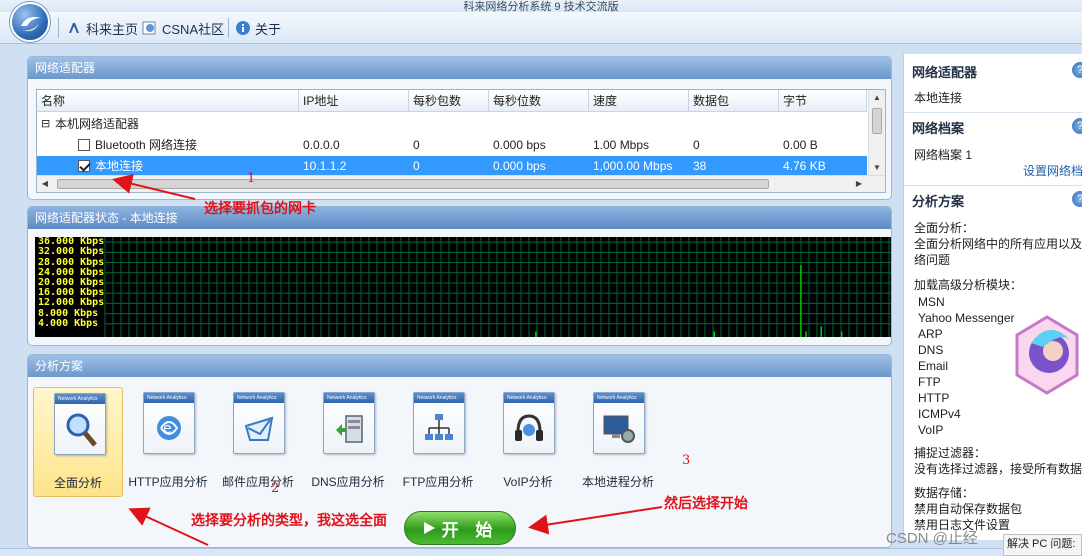  Describe the element at coordinates (289, 521) in the screenshot. I see `annotation-step-2: 选择要分析的类型，我这选全面` at that location.